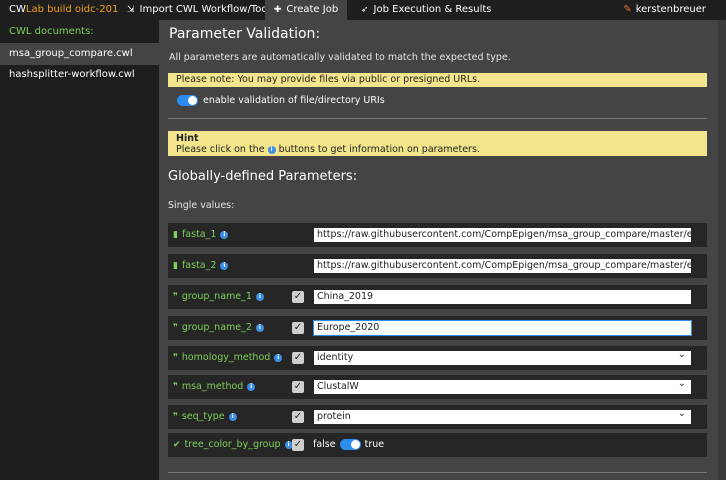  I want to click on bool-false-label: false, so click(324, 444).